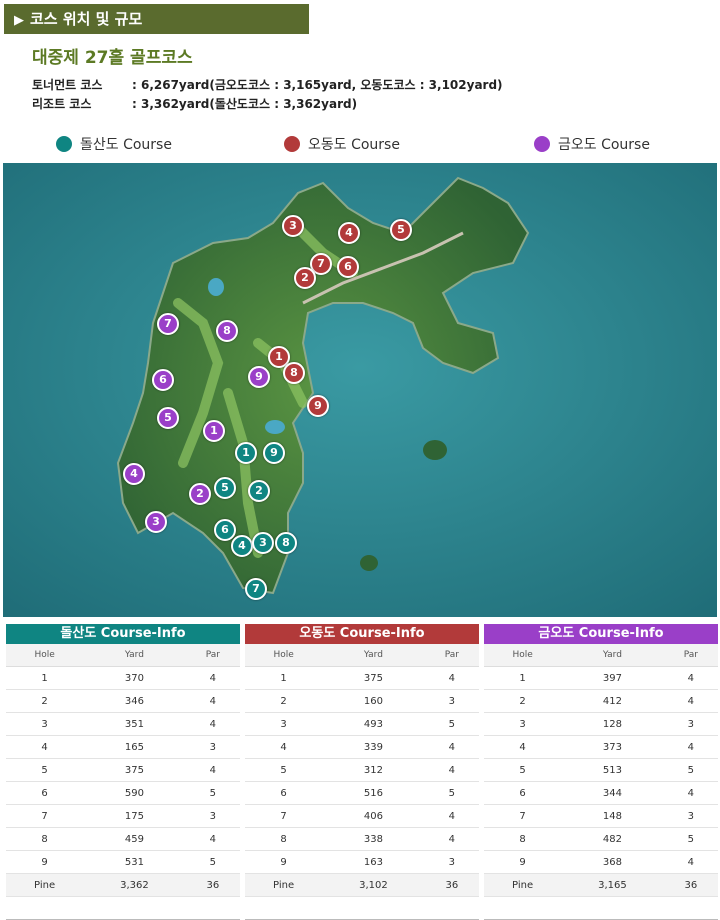  Describe the element at coordinates (123, 862) in the screenshot. I see `table-row: 9 531 5` at that location.